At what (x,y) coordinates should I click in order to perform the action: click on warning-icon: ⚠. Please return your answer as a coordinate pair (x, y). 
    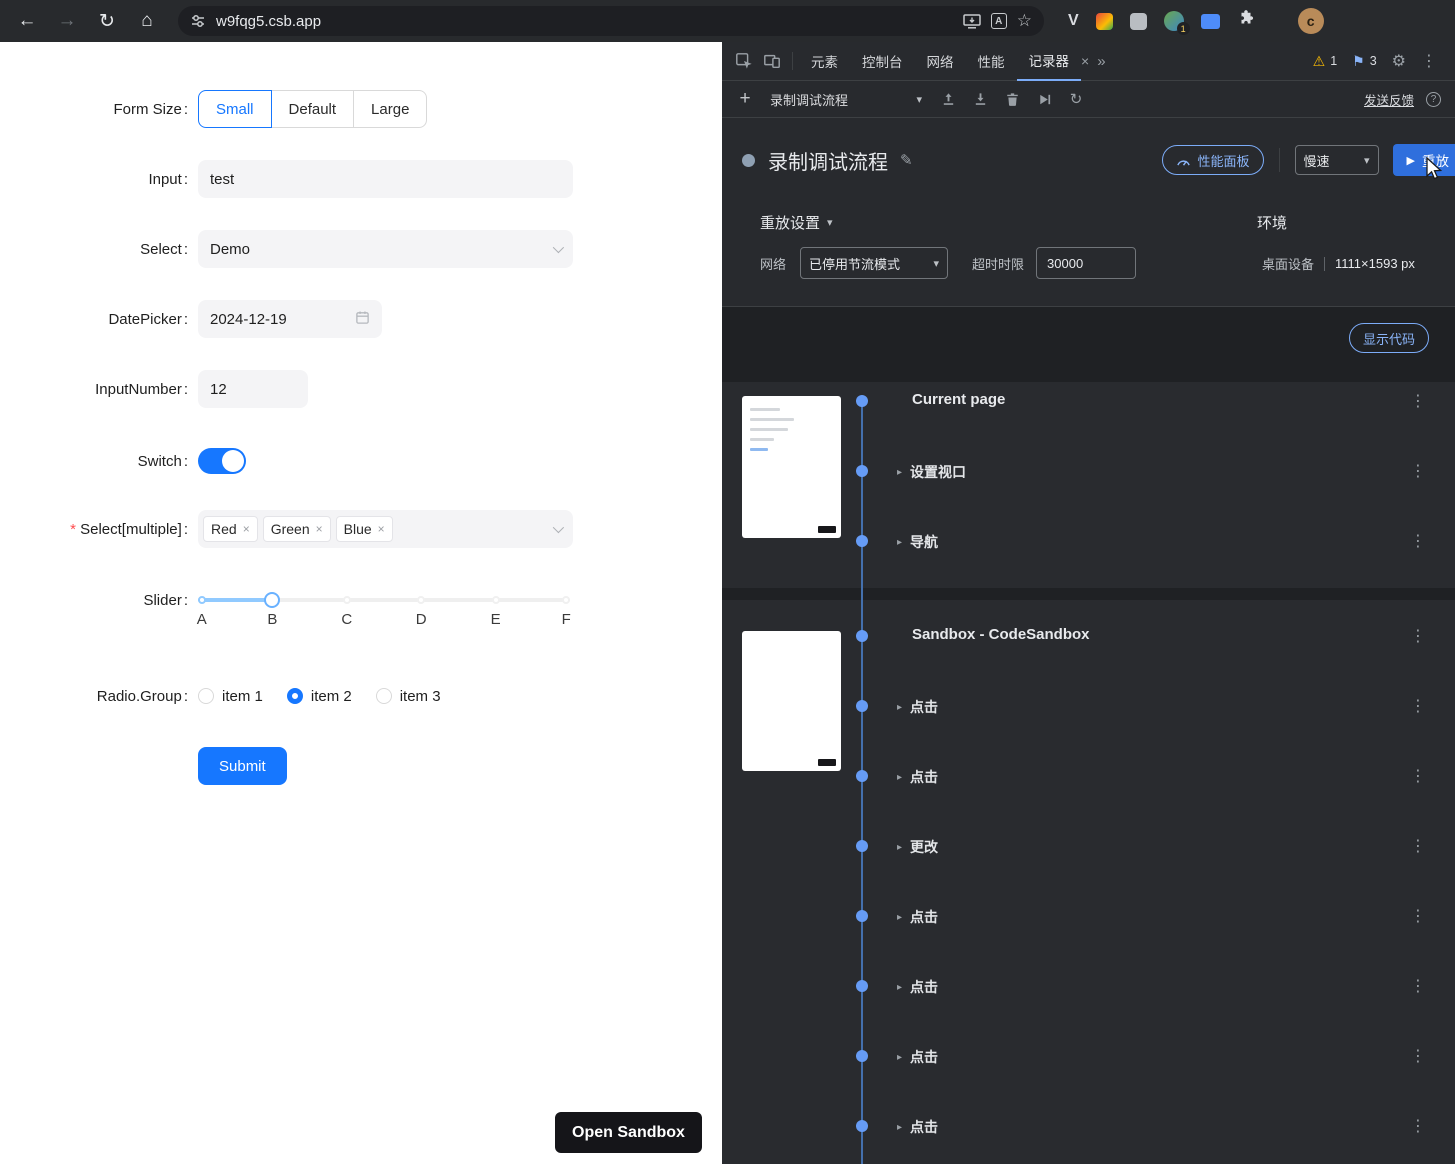
    Looking at the image, I should click on (1319, 61).